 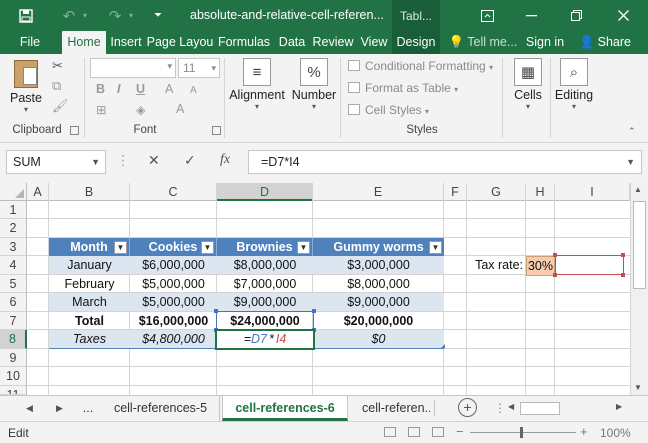 What do you see at coordinates (540, 408) in the screenshot?
I see `horizontal-scroll-thumb` at bounding box center [540, 408].